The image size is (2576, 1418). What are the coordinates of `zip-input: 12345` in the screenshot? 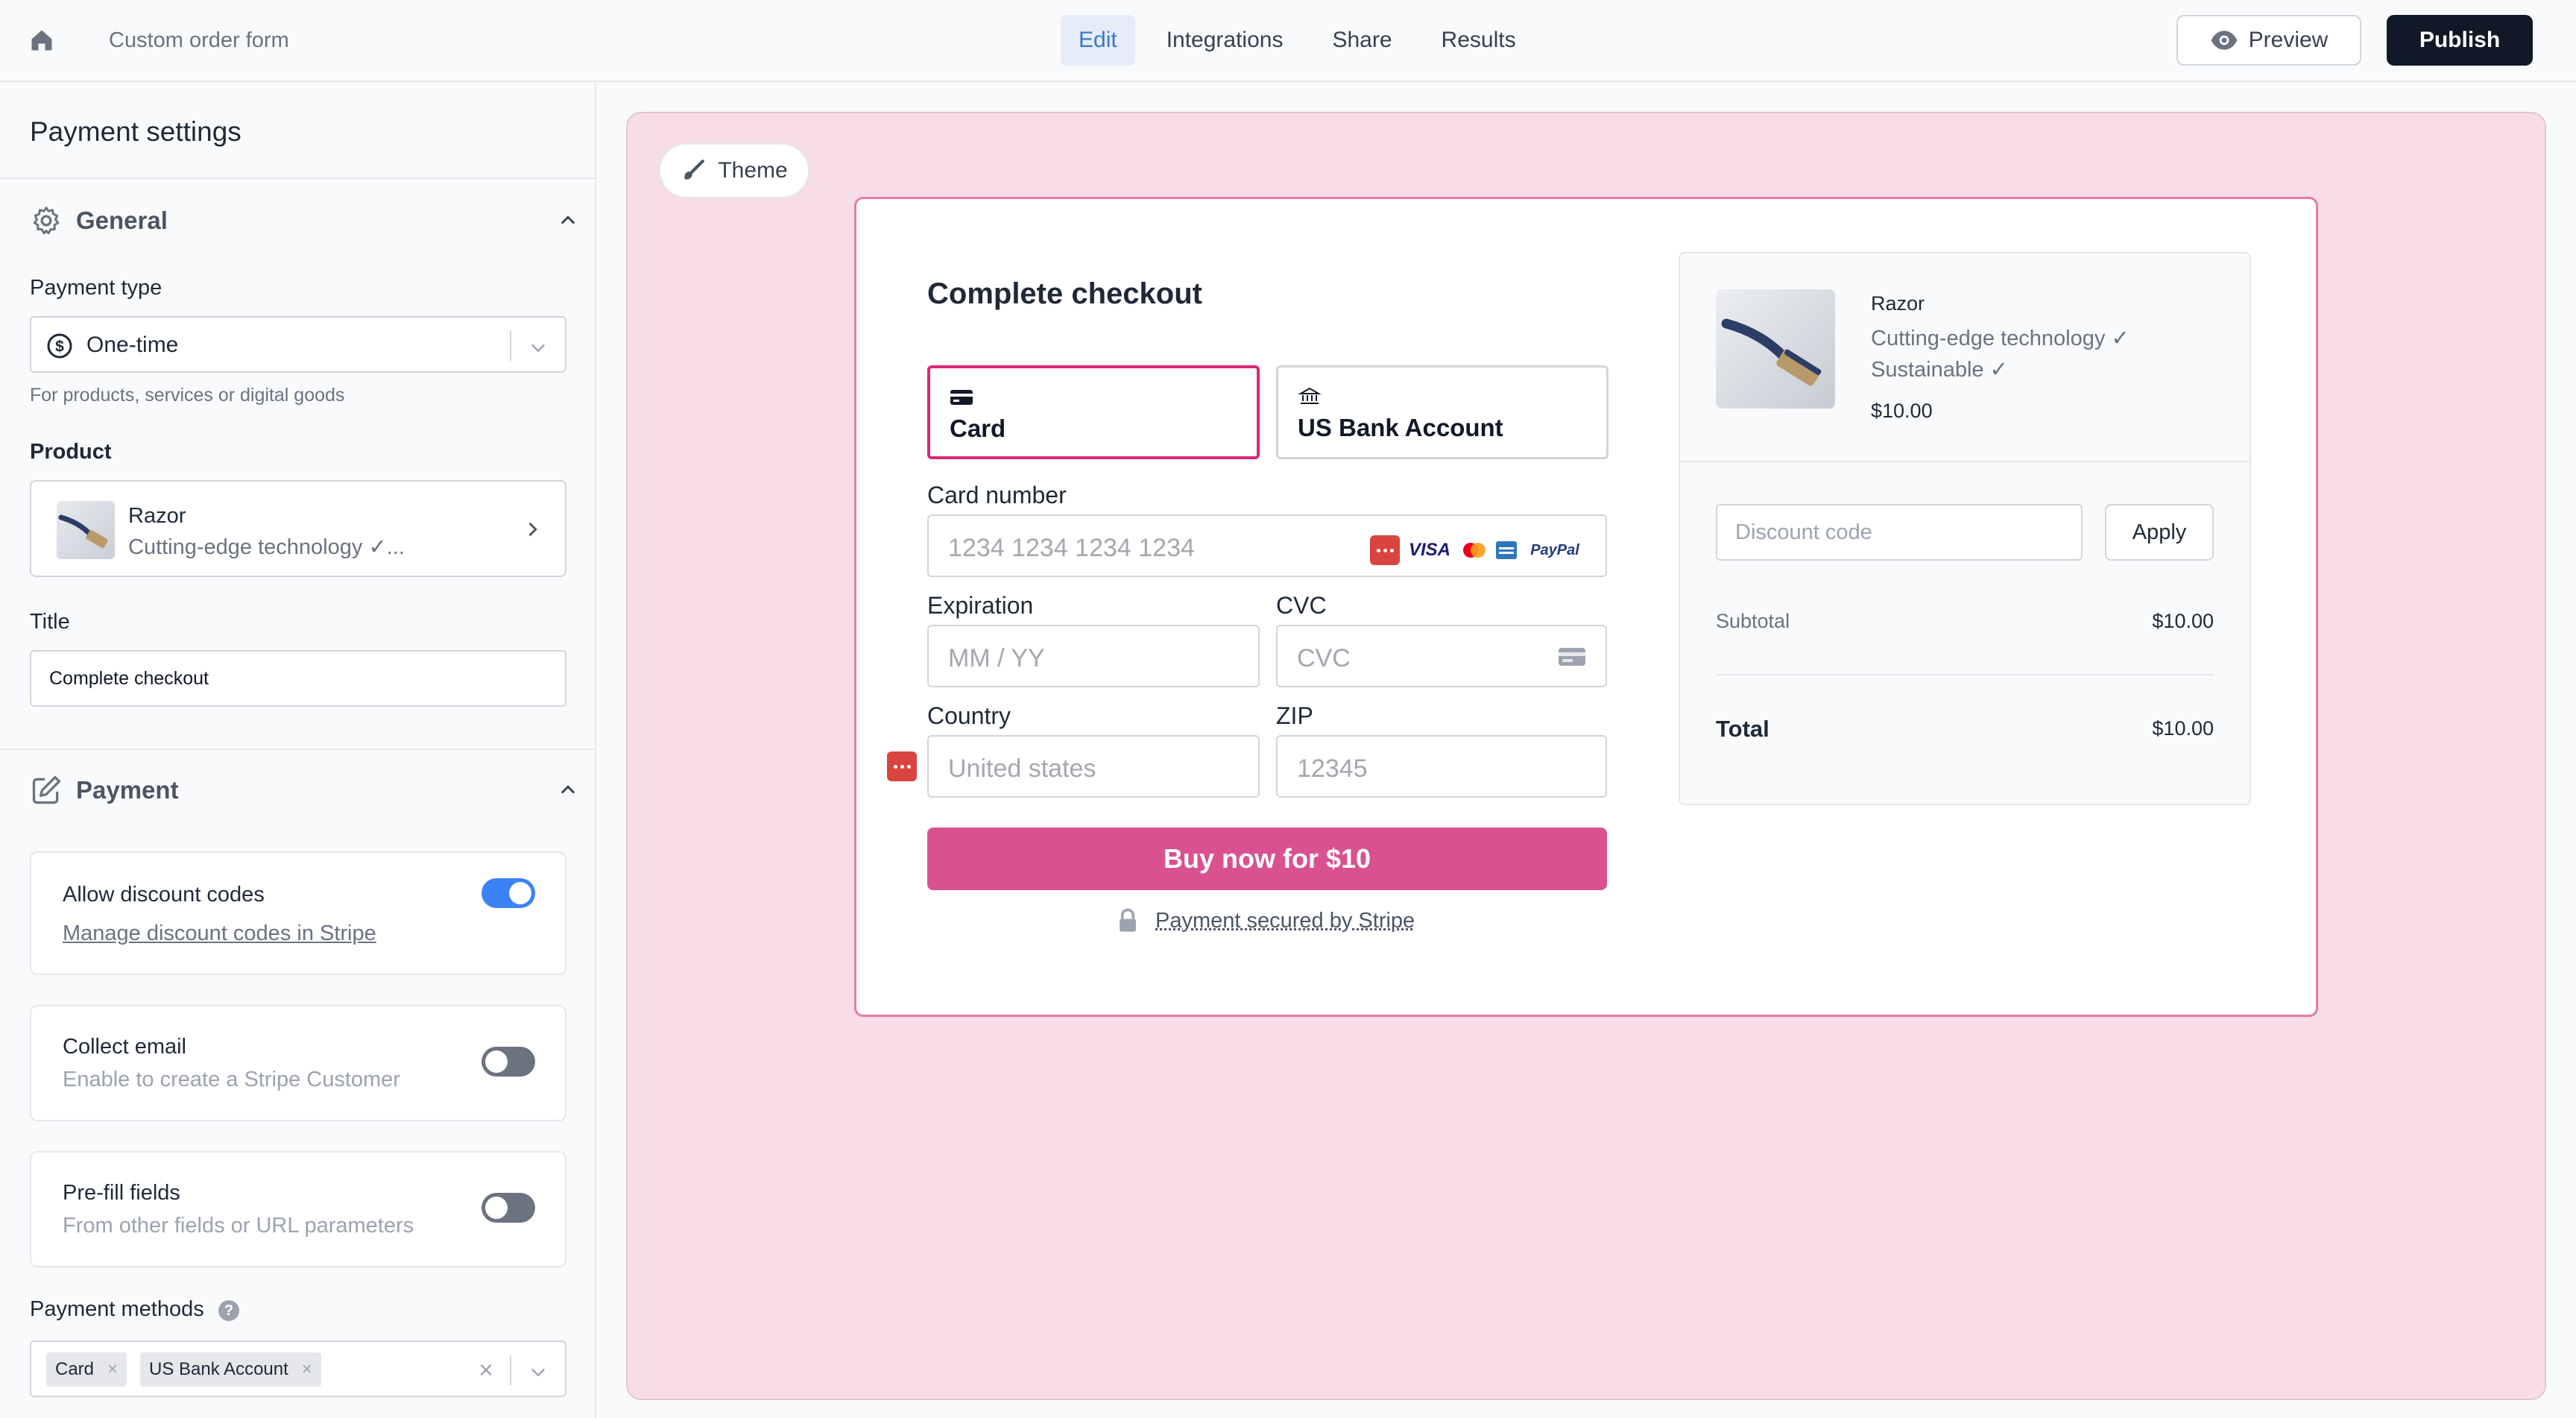 It's located at (1441, 766).